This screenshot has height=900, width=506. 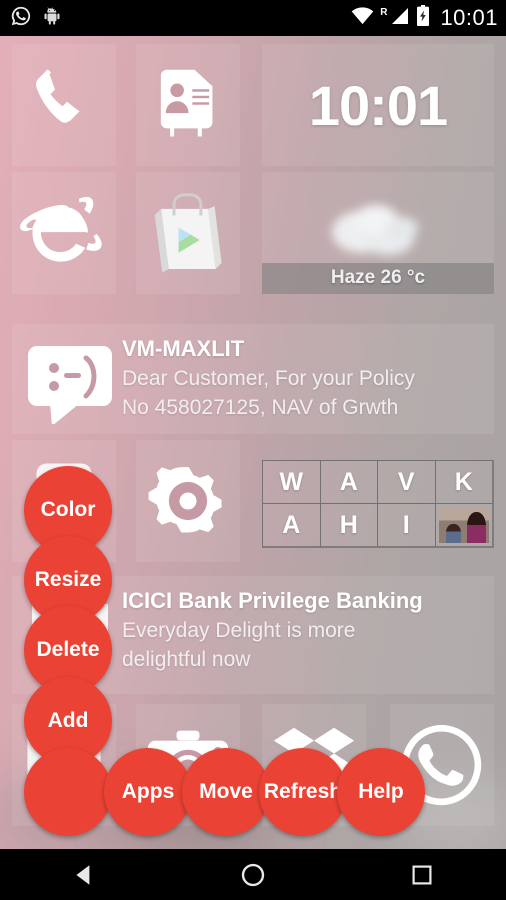 I want to click on tile-contacts, so click(x=188, y=105).